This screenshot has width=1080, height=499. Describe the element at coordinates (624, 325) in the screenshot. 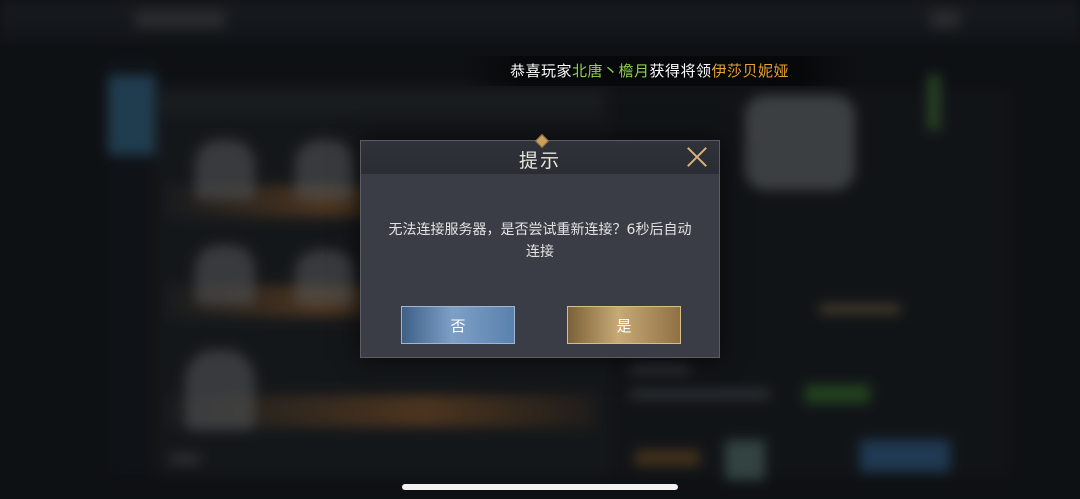

I see `yes-button: 是` at that location.